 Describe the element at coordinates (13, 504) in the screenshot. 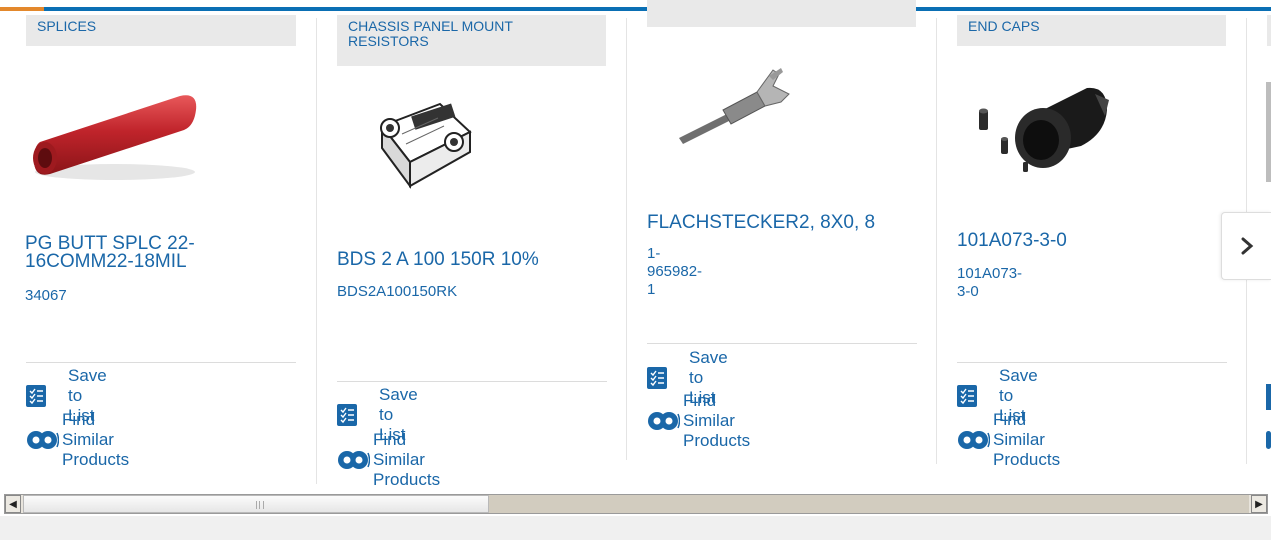

I see `scroll-left-button: ◀` at that location.